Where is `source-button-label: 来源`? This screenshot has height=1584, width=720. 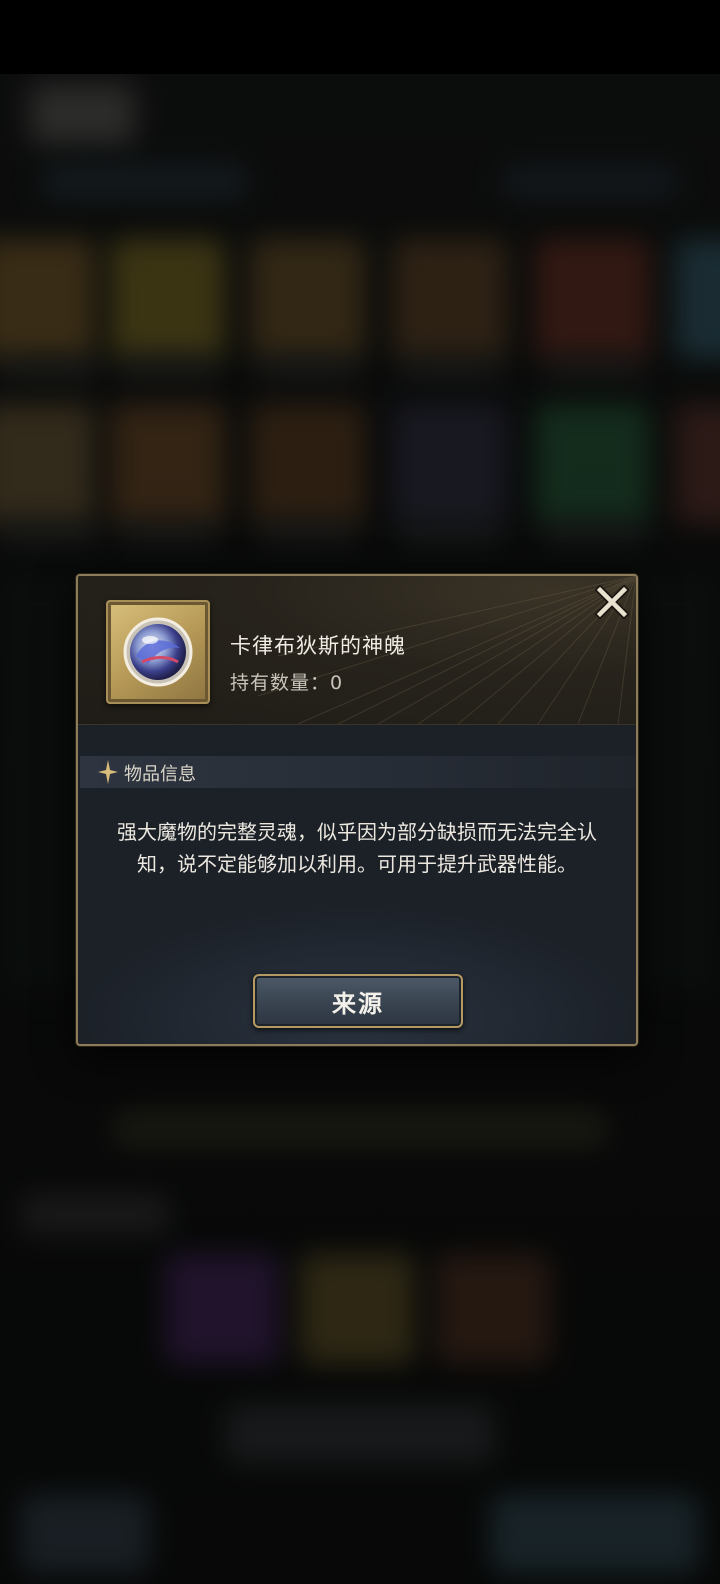 source-button-label: 来源 is located at coordinates (358, 1003).